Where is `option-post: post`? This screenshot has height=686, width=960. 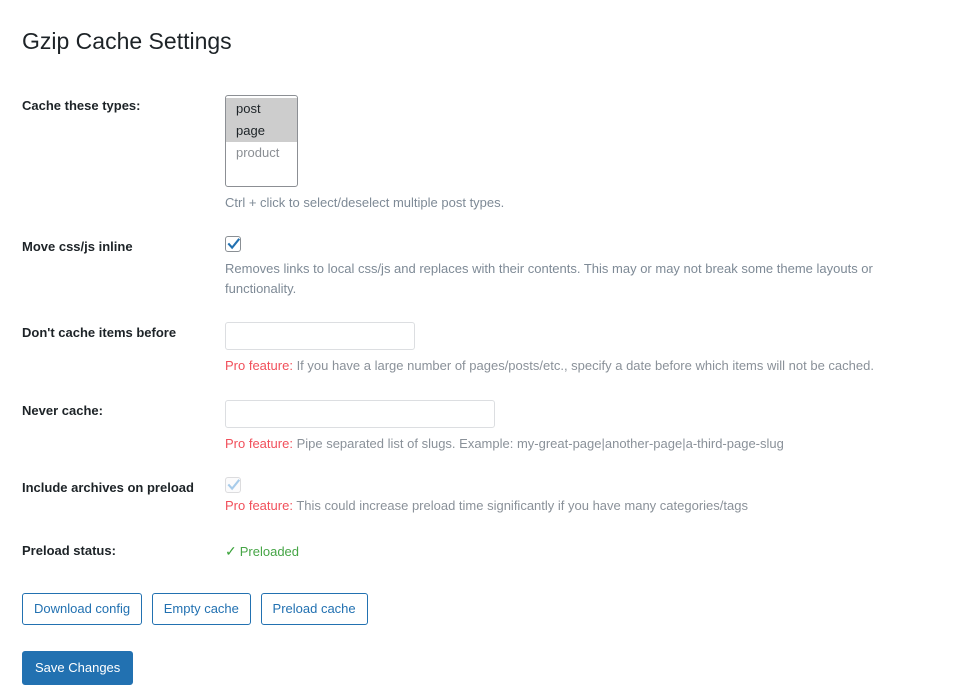 option-post: post is located at coordinates (261, 109).